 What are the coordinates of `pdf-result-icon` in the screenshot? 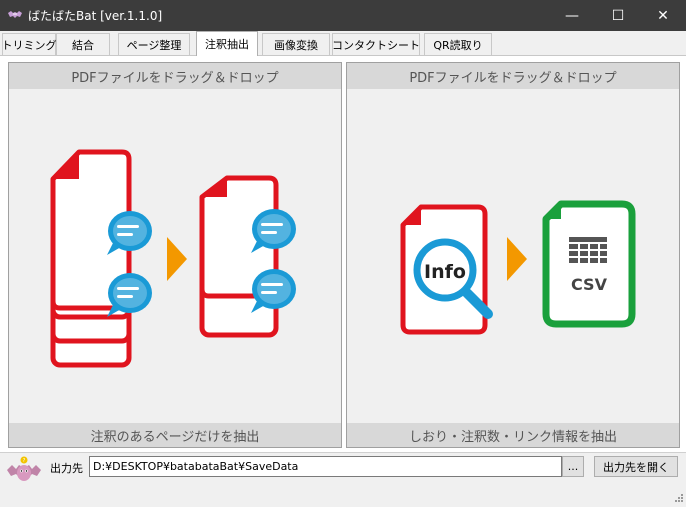 It's located at (239, 256).